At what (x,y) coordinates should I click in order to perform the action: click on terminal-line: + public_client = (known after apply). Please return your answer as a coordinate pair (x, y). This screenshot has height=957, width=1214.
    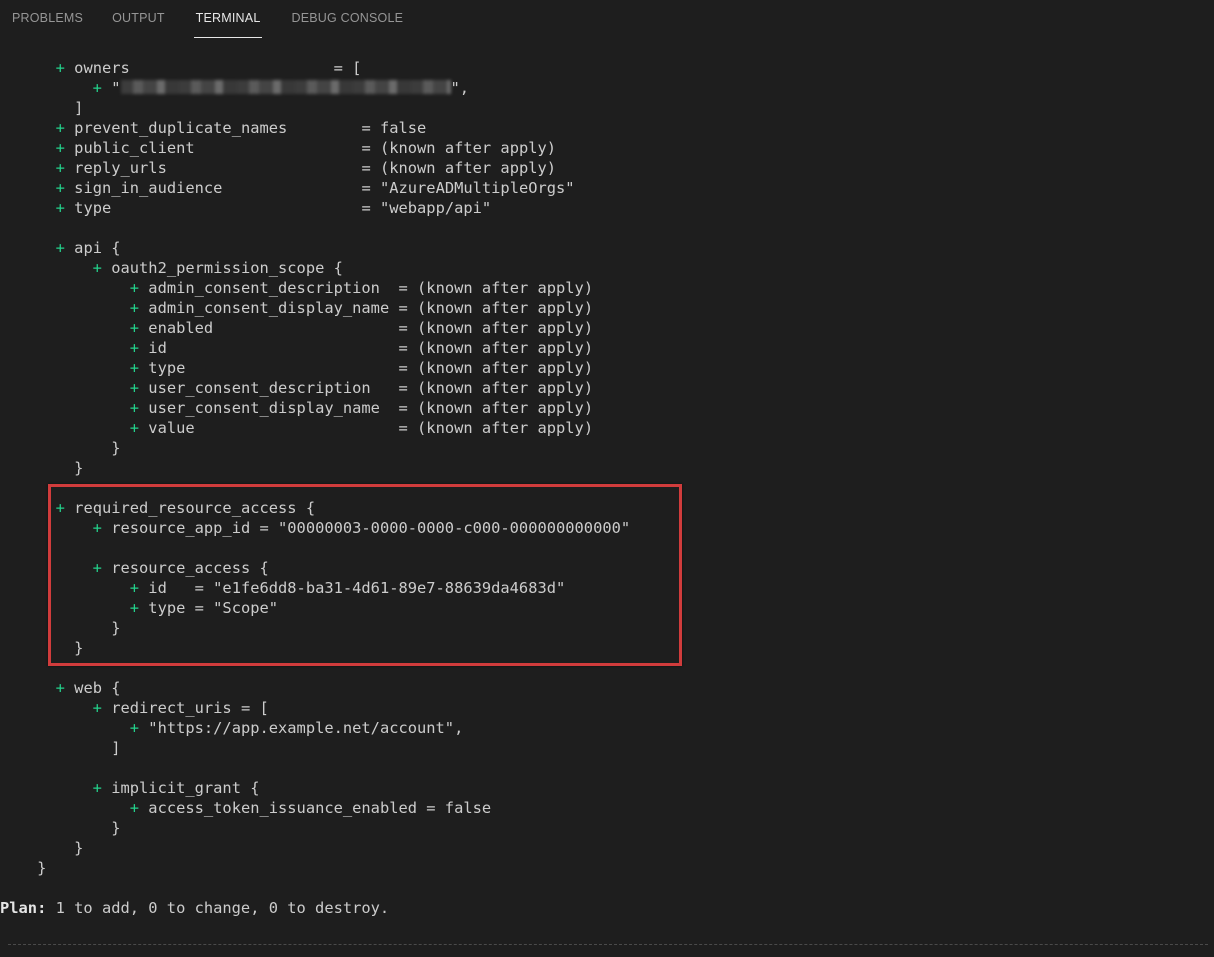
    Looking at the image, I should click on (306, 148).